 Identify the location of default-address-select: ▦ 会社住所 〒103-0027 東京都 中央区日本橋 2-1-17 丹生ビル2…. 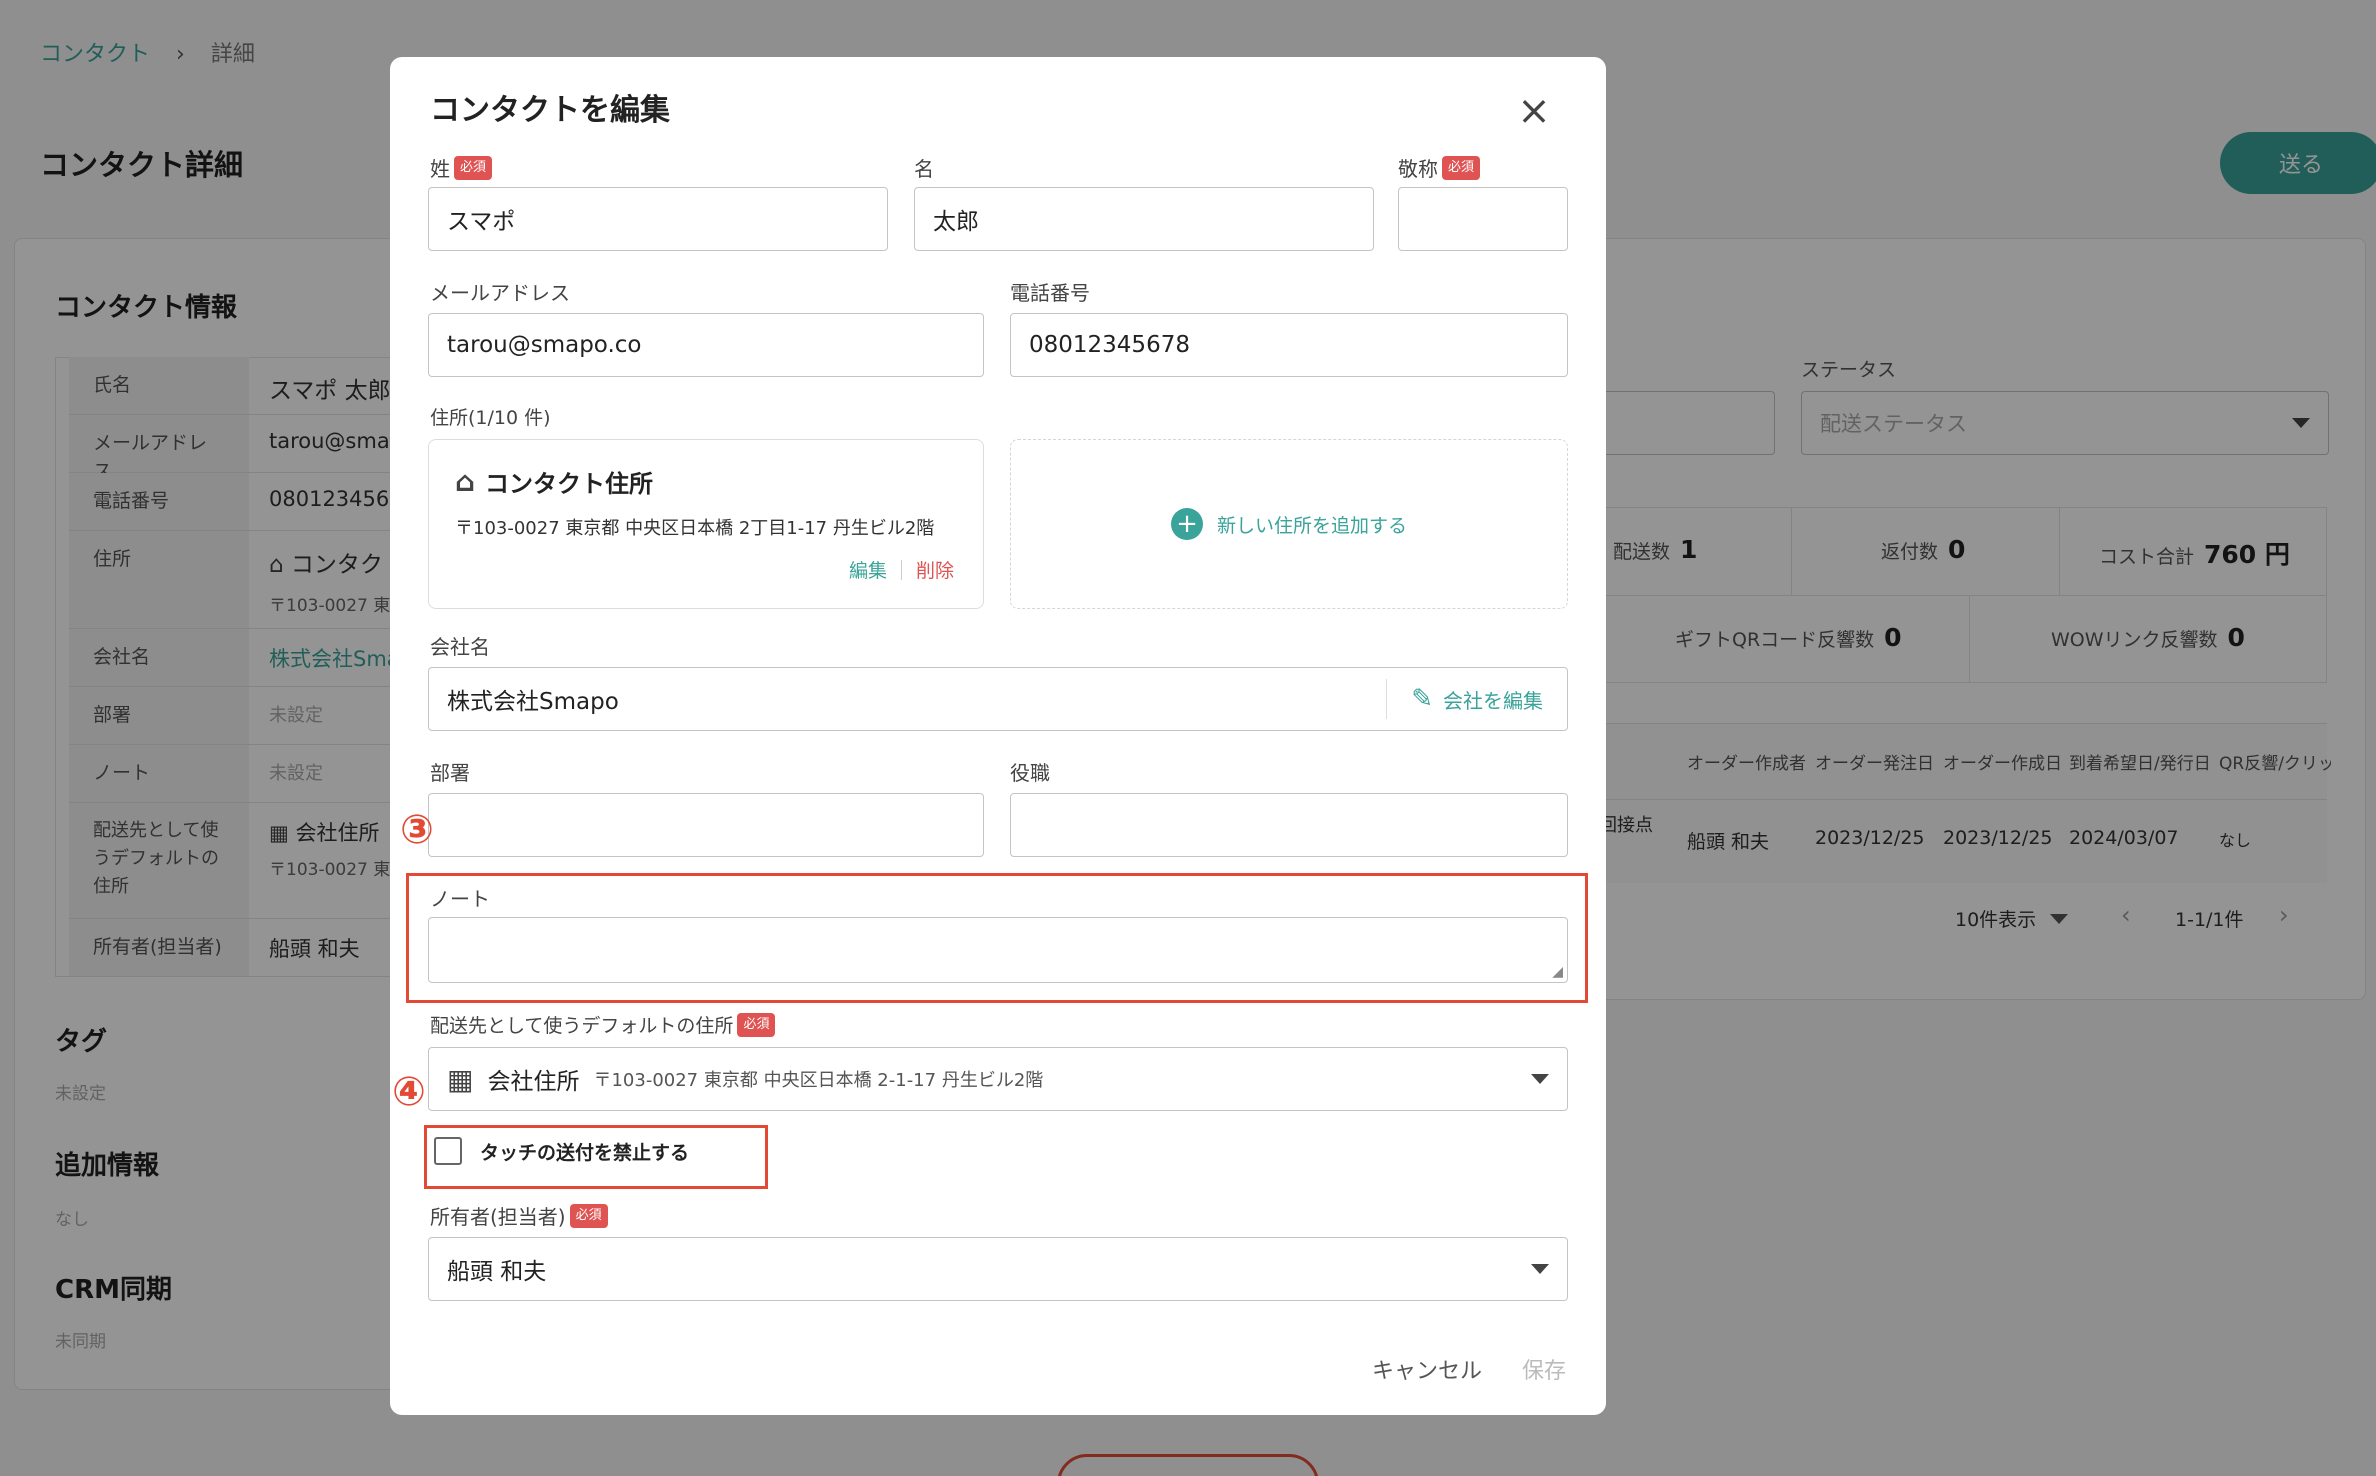
(998, 1079).